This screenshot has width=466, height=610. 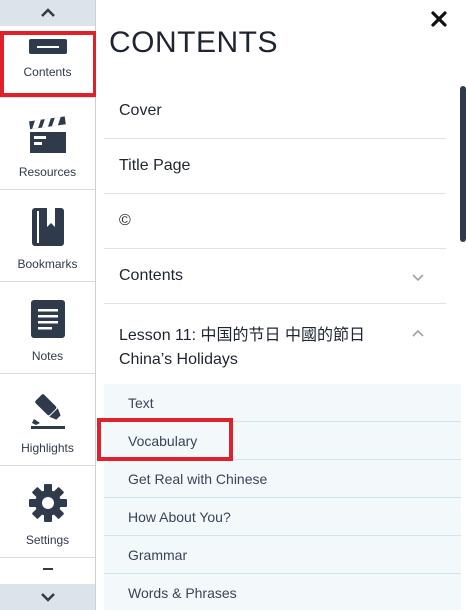 What do you see at coordinates (48, 227) in the screenshot?
I see `bookmark-icon` at bounding box center [48, 227].